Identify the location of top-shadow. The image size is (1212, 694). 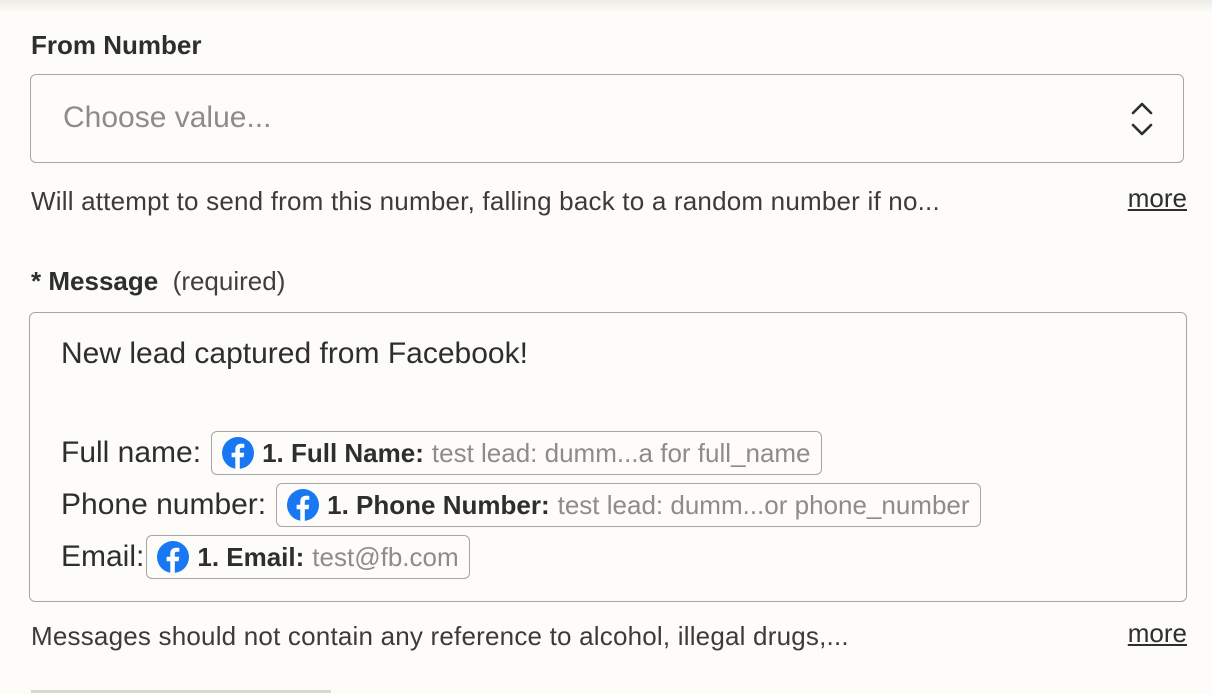
(606, 6).